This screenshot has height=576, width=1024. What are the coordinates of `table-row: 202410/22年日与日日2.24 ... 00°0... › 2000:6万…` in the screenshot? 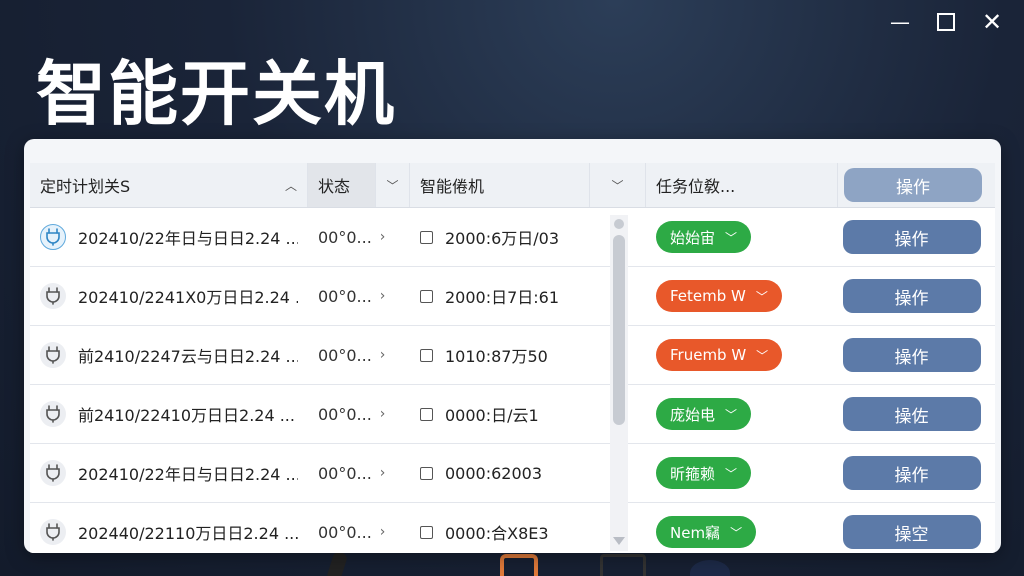 It's located at (512, 237).